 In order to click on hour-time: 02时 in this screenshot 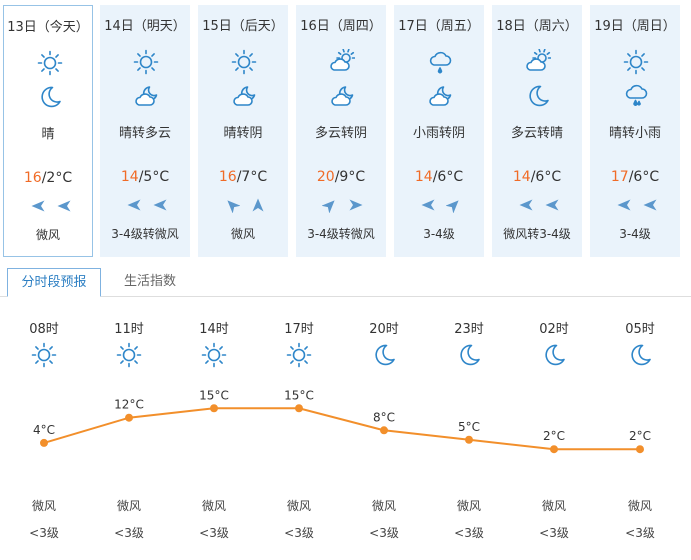, I will do `click(554, 329)`.